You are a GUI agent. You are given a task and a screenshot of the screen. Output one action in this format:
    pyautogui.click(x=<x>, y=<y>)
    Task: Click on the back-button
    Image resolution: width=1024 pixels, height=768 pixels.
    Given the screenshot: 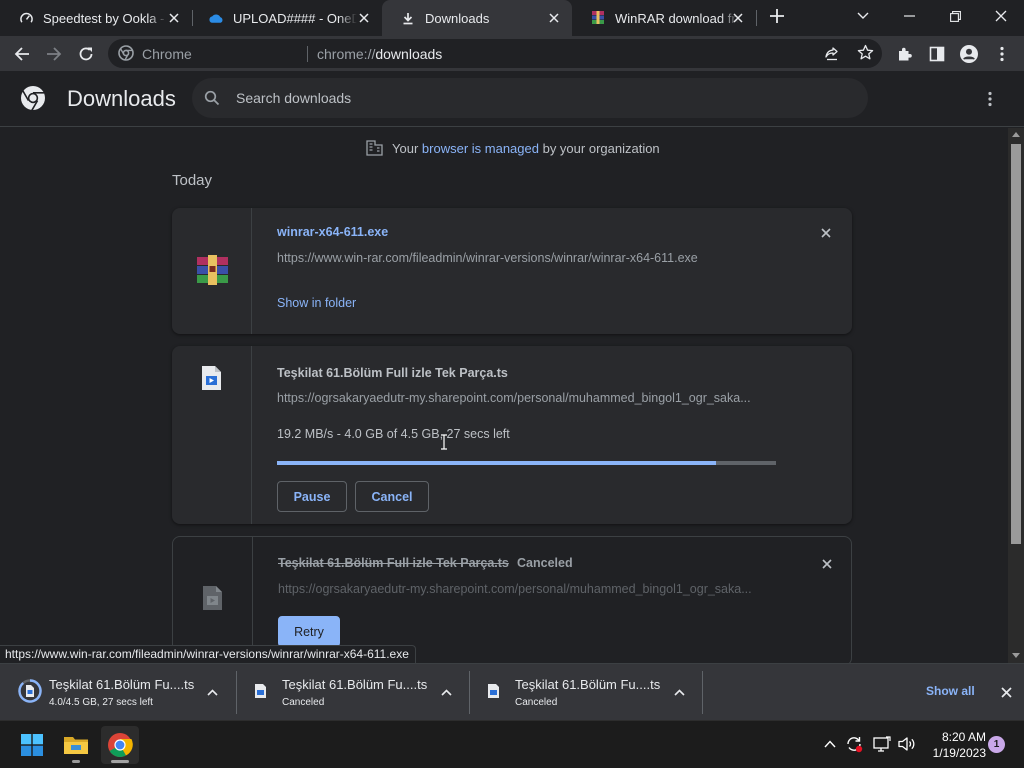 What is the action you would take?
    pyautogui.click(x=22, y=54)
    